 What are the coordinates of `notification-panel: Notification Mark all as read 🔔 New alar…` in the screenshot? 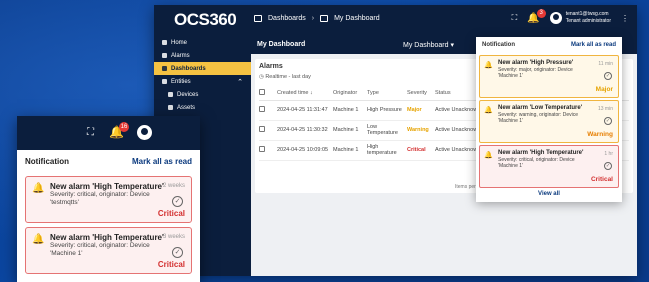 It's located at (549, 119).